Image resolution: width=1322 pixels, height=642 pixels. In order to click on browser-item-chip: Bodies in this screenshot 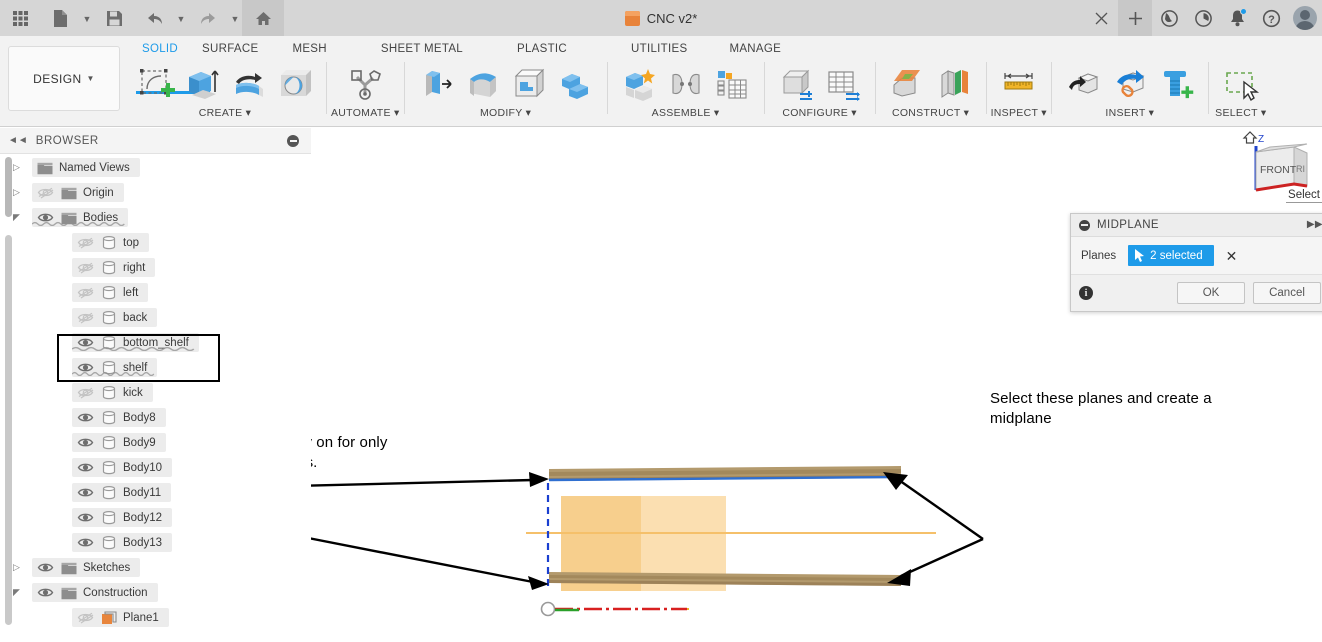, I will do `click(80, 217)`.